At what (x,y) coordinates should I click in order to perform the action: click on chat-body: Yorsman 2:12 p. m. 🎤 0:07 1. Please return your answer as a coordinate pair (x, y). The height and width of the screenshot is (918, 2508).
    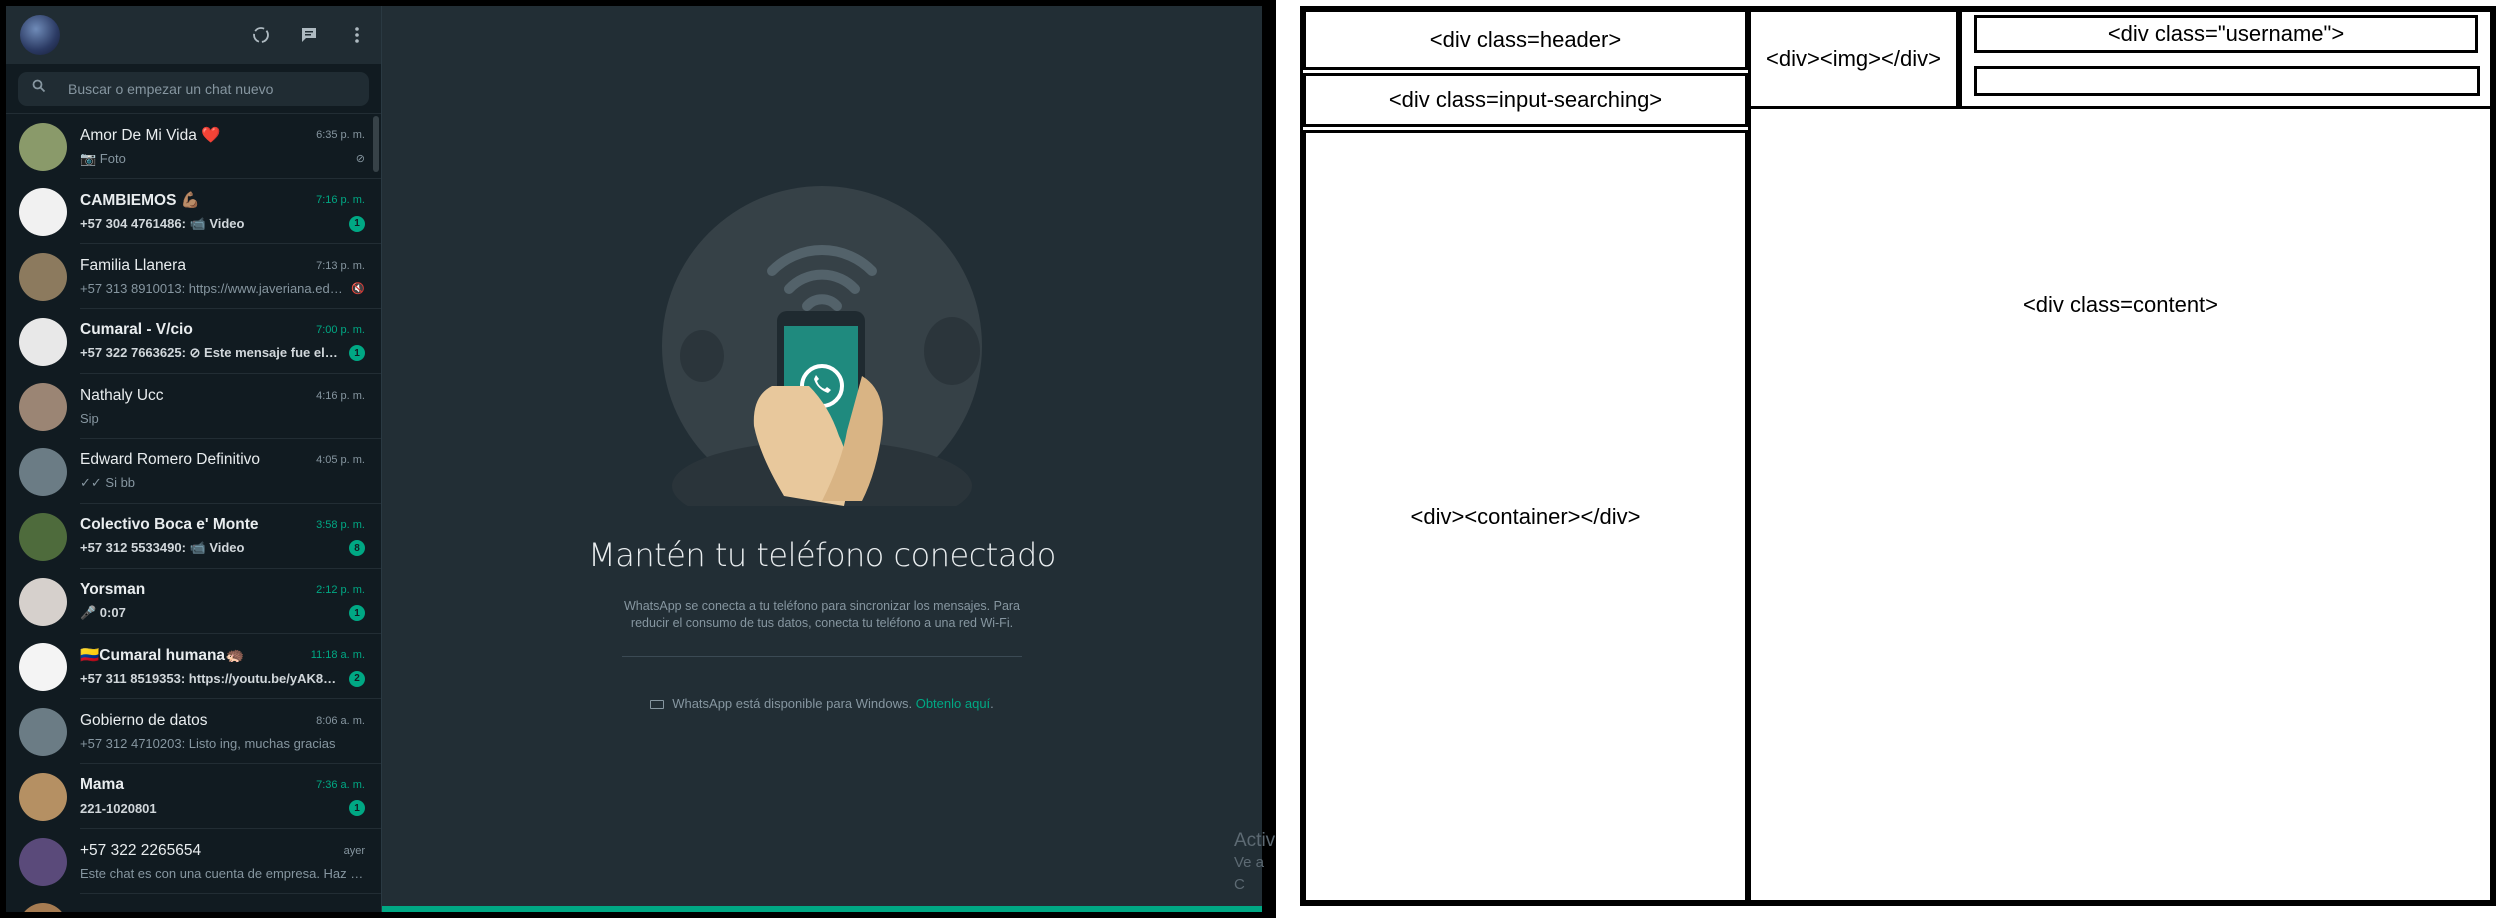
    Looking at the image, I should click on (230, 601).